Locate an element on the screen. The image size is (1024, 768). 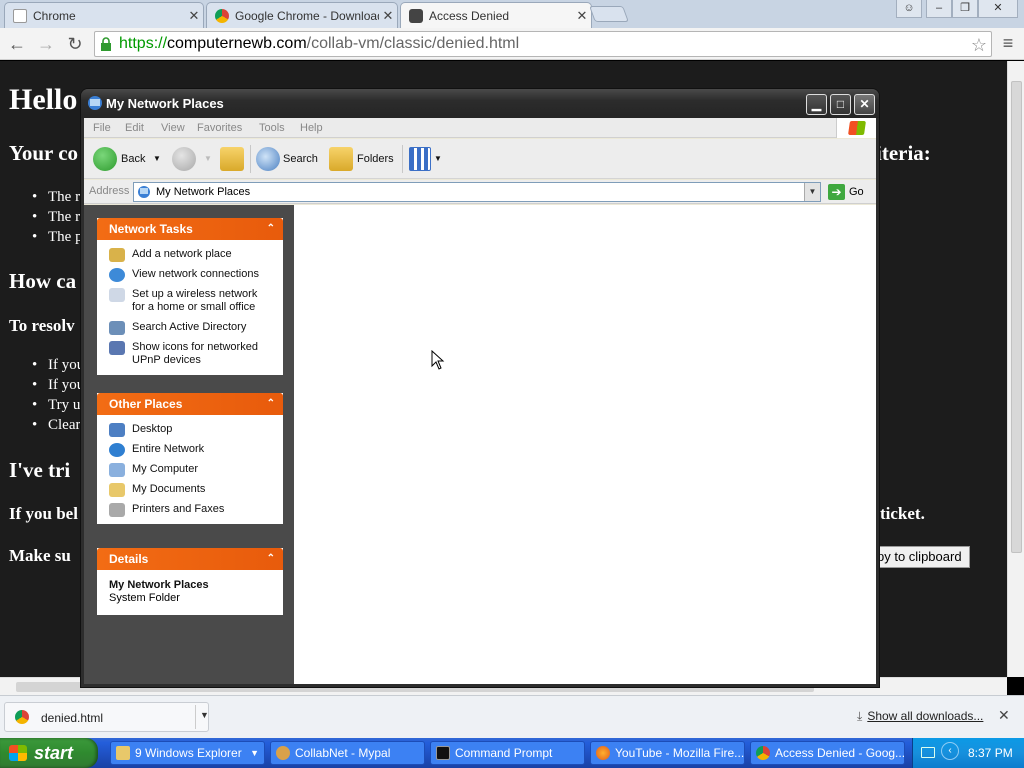
vertical-scrollbar is located at coordinates (1015, 369).